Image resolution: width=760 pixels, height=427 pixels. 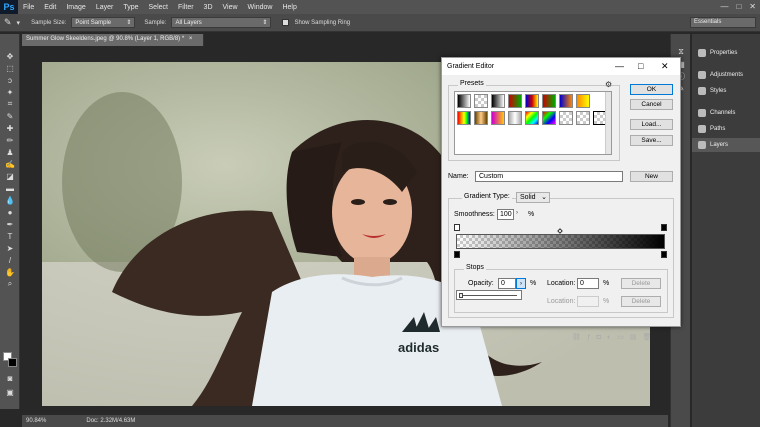 What do you see at coordinates (723, 22) in the screenshot?
I see `workspace-select: Essentials` at bounding box center [723, 22].